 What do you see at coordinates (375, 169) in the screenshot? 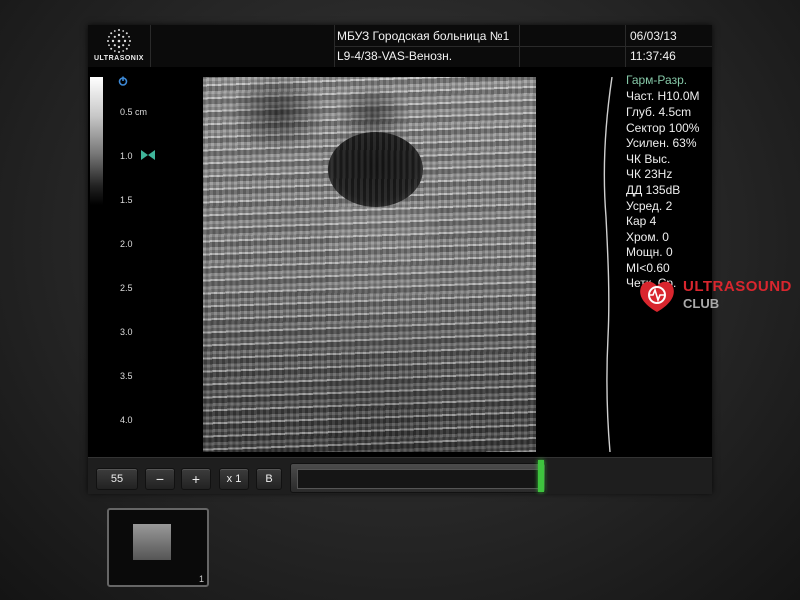
I see `vessel-cross-section` at bounding box center [375, 169].